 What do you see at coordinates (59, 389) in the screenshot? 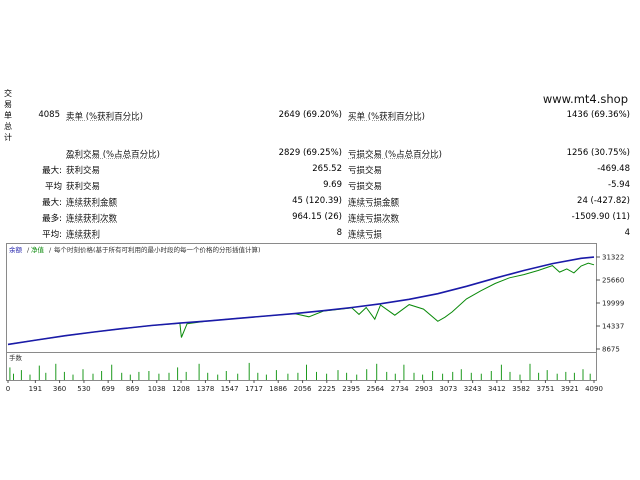
I see `x-tick-label: 360` at bounding box center [59, 389].